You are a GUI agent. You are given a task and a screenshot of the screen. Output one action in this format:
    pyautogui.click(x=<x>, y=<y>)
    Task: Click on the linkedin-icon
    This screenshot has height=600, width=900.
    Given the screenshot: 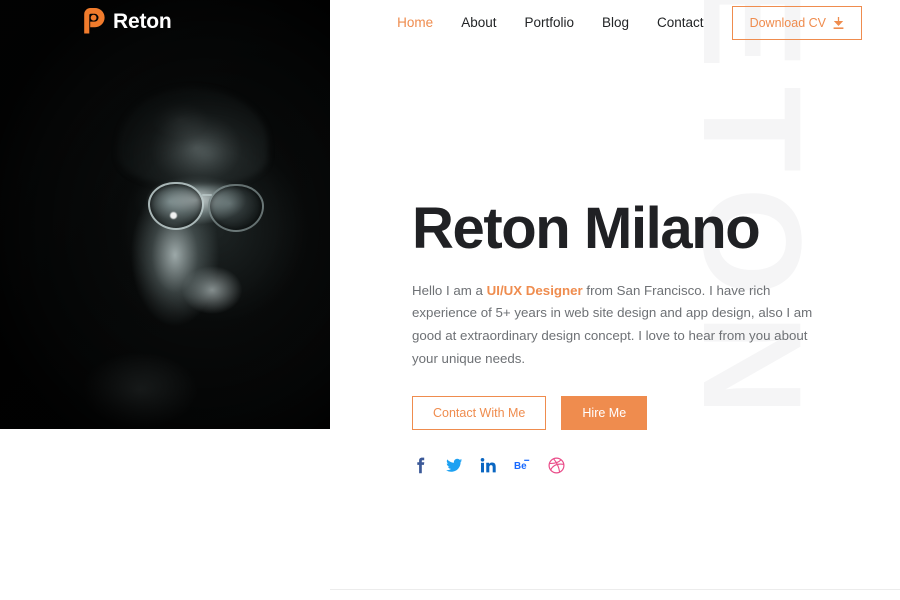 What is the action you would take?
    pyautogui.click(x=488, y=465)
    